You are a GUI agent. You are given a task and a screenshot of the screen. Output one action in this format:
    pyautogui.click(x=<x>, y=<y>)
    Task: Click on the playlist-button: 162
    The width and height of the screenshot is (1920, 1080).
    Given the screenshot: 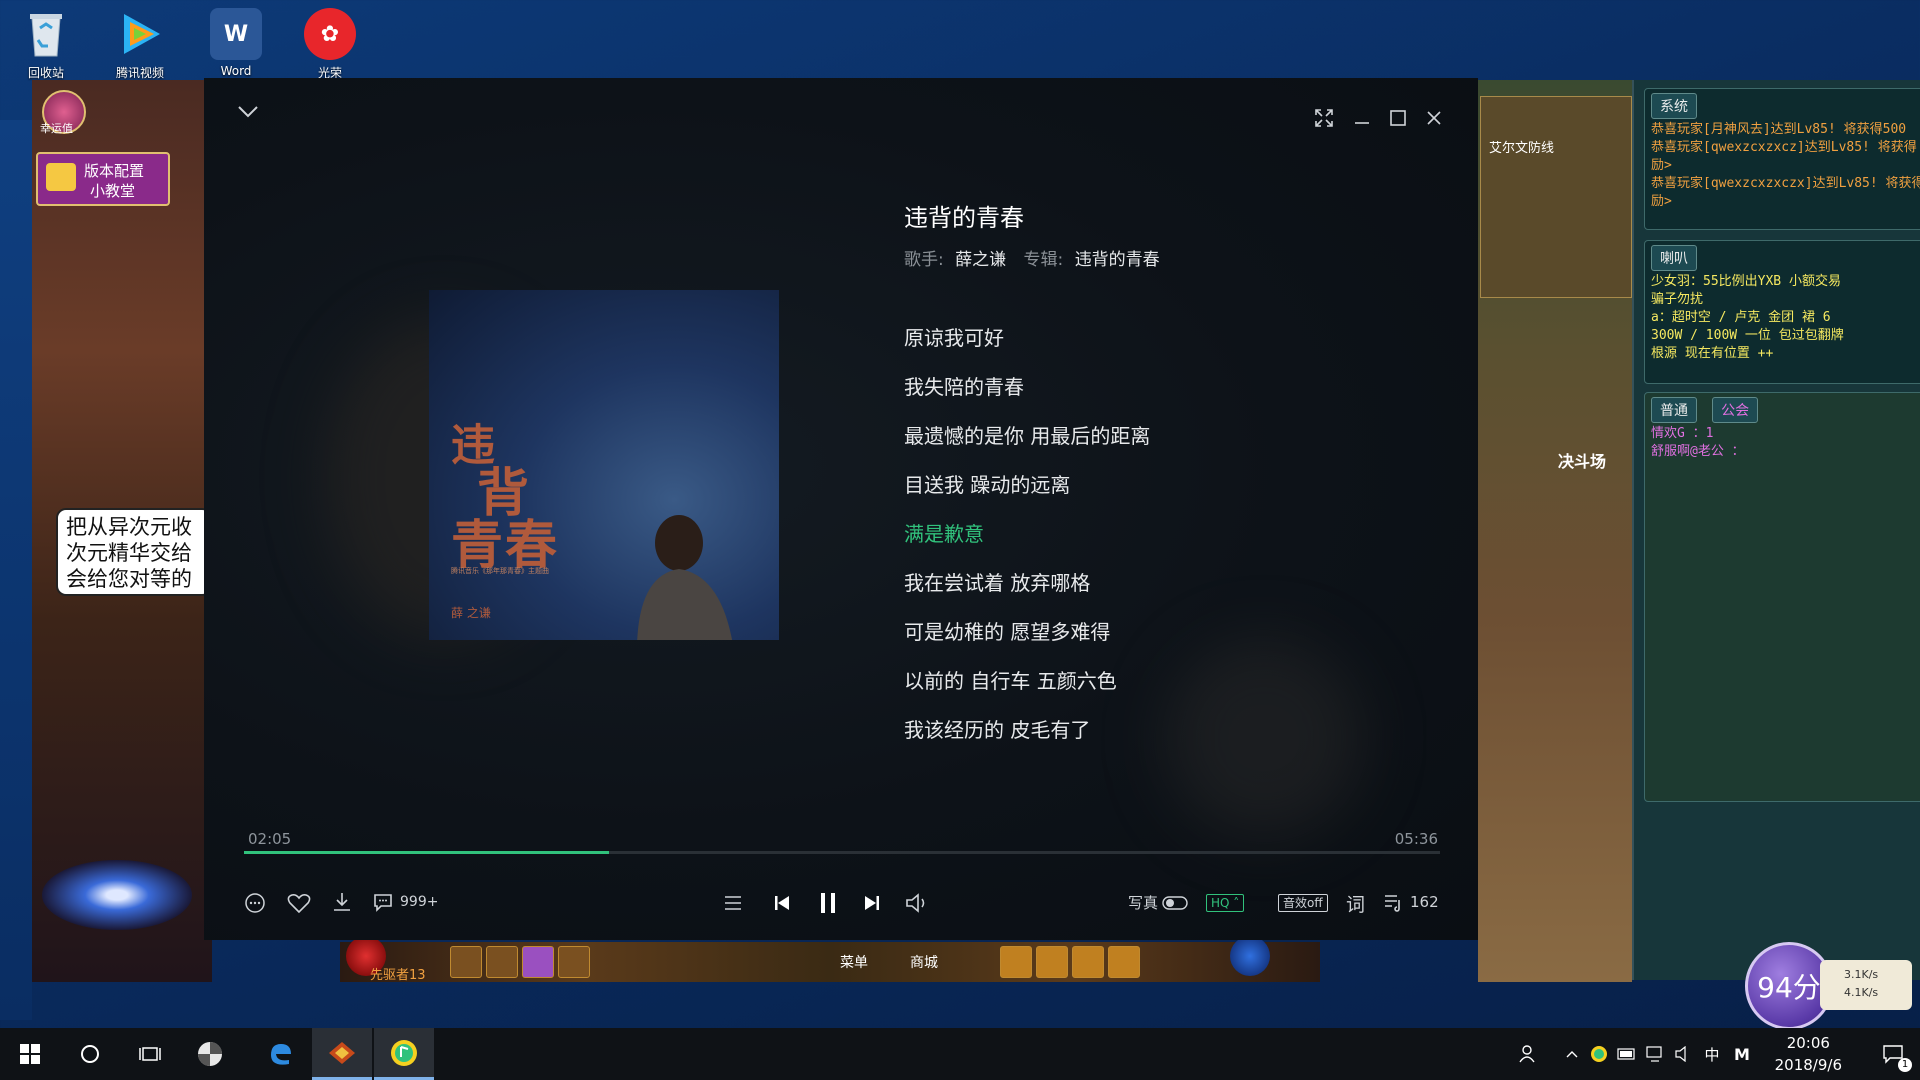 What is the action you would take?
    pyautogui.click(x=1410, y=902)
    